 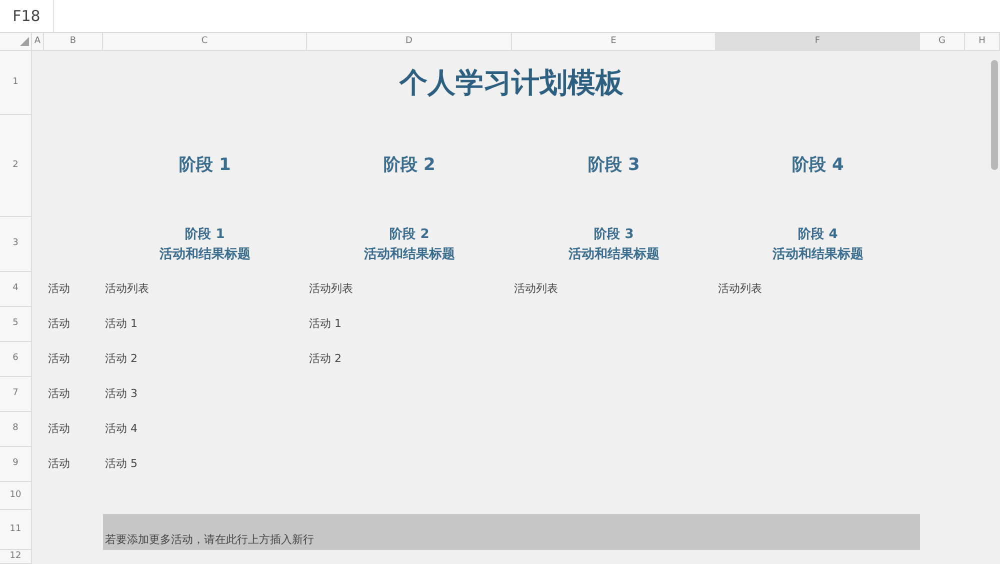 I want to click on column-header: D, so click(x=409, y=42).